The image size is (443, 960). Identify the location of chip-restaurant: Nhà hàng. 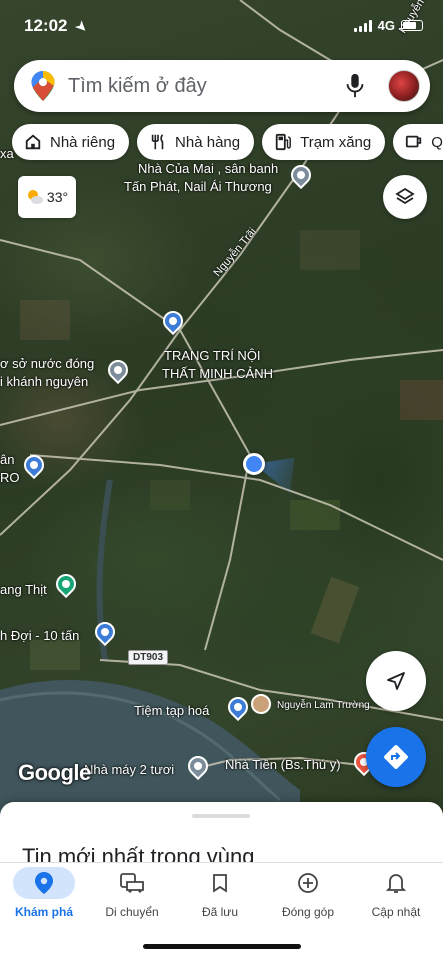
(196, 142).